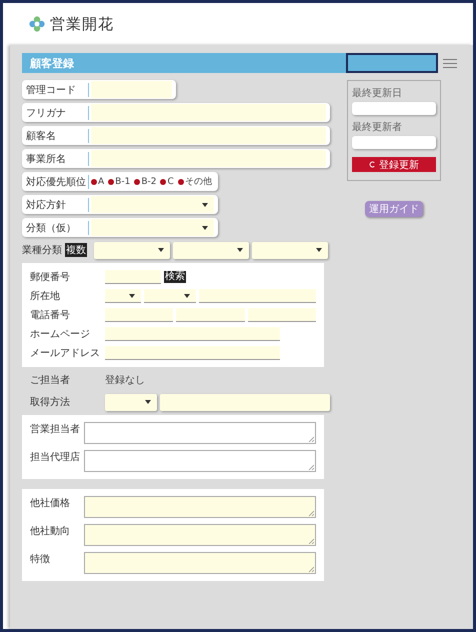 The height and width of the screenshot is (632, 476). What do you see at coordinates (82, 24) in the screenshot?
I see `app-logo: 営業開花` at bounding box center [82, 24].